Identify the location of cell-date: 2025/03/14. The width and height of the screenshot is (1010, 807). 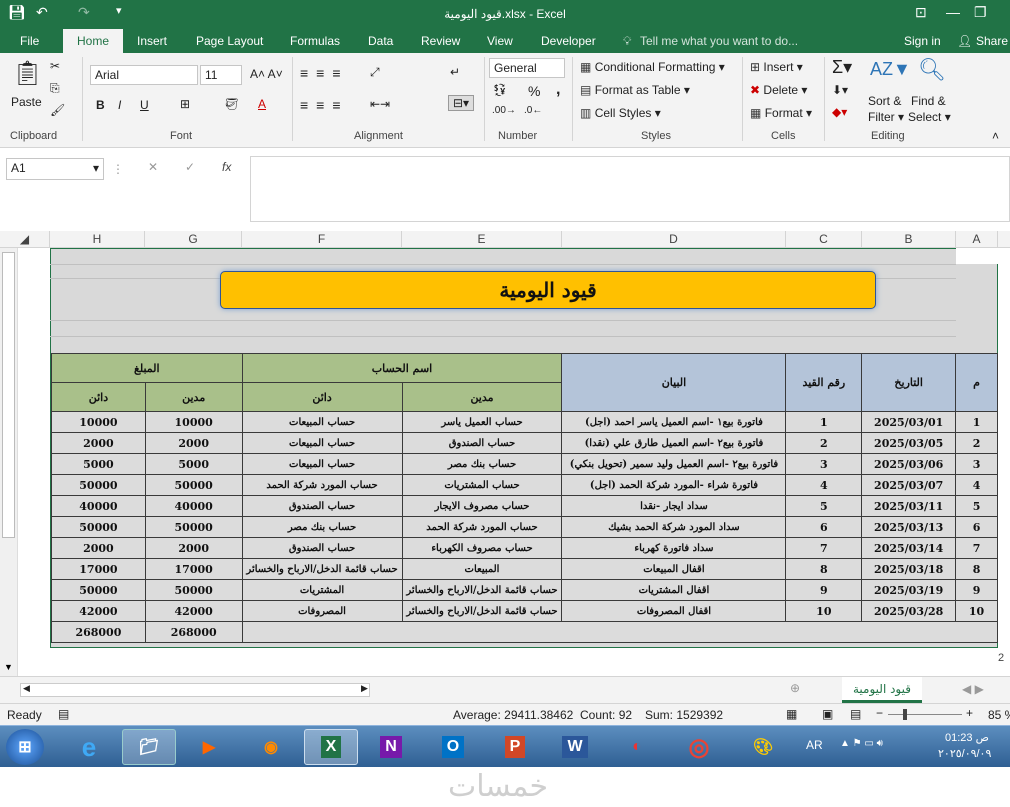
(909, 548).